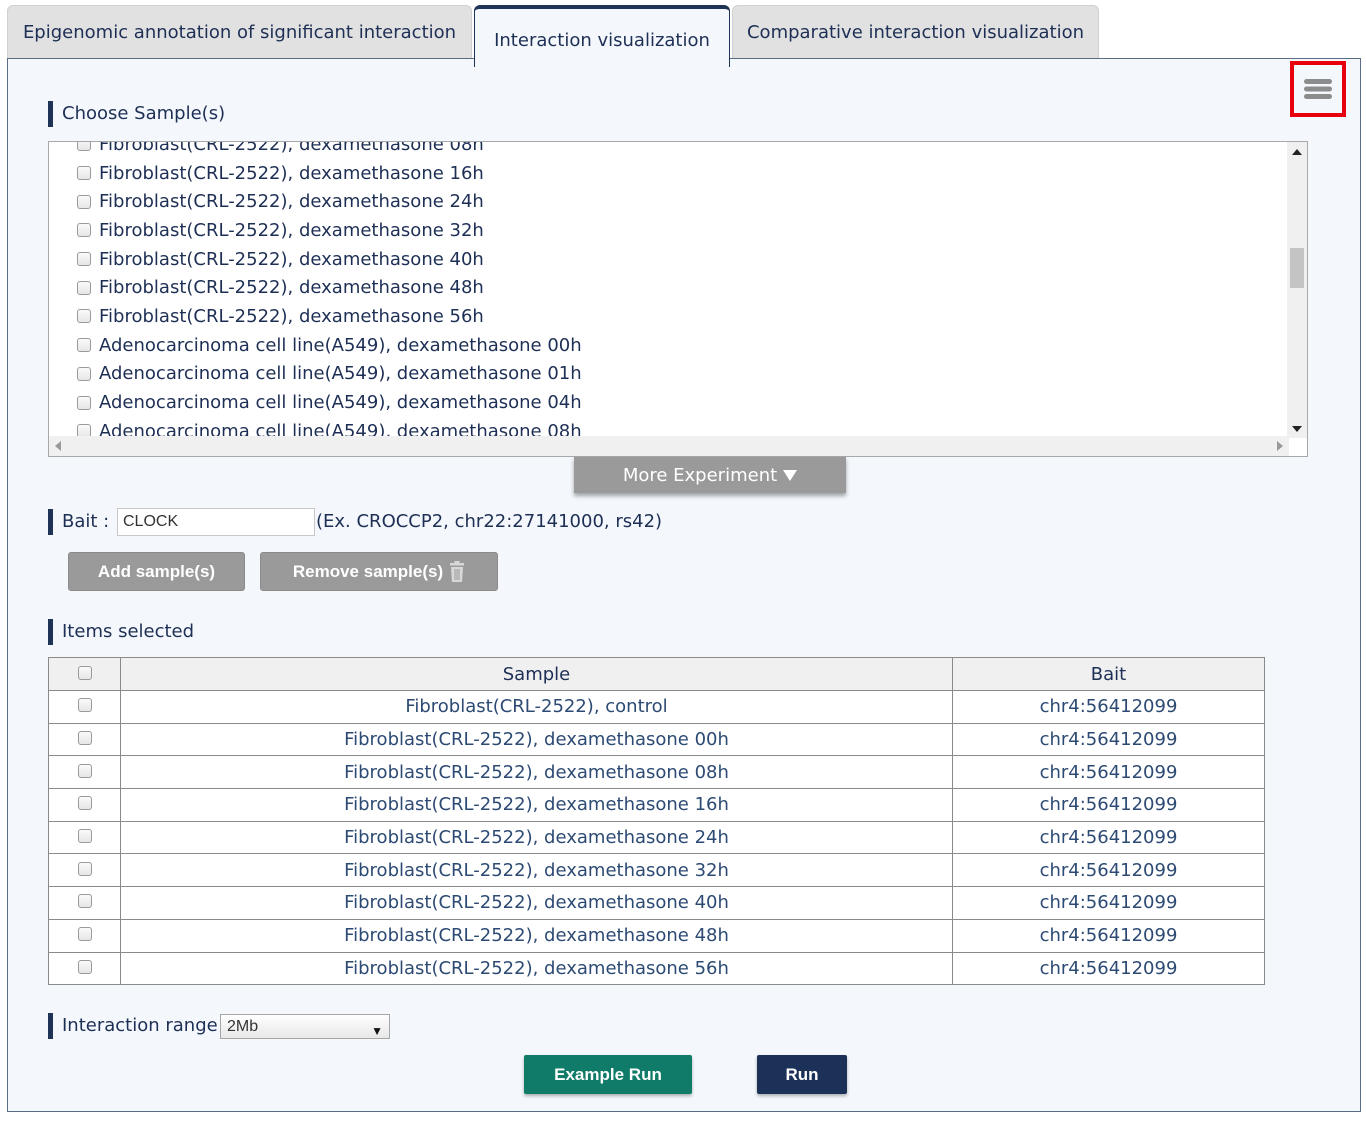  I want to click on remove-samples-label: Remove sample(s), so click(368, 571).